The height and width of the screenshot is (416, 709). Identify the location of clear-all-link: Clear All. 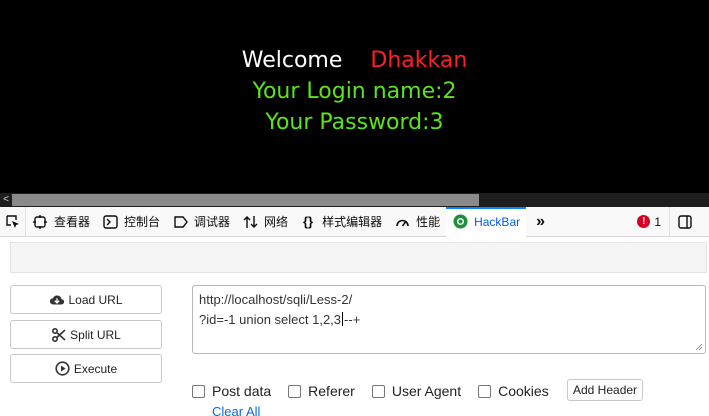
(236, 410).